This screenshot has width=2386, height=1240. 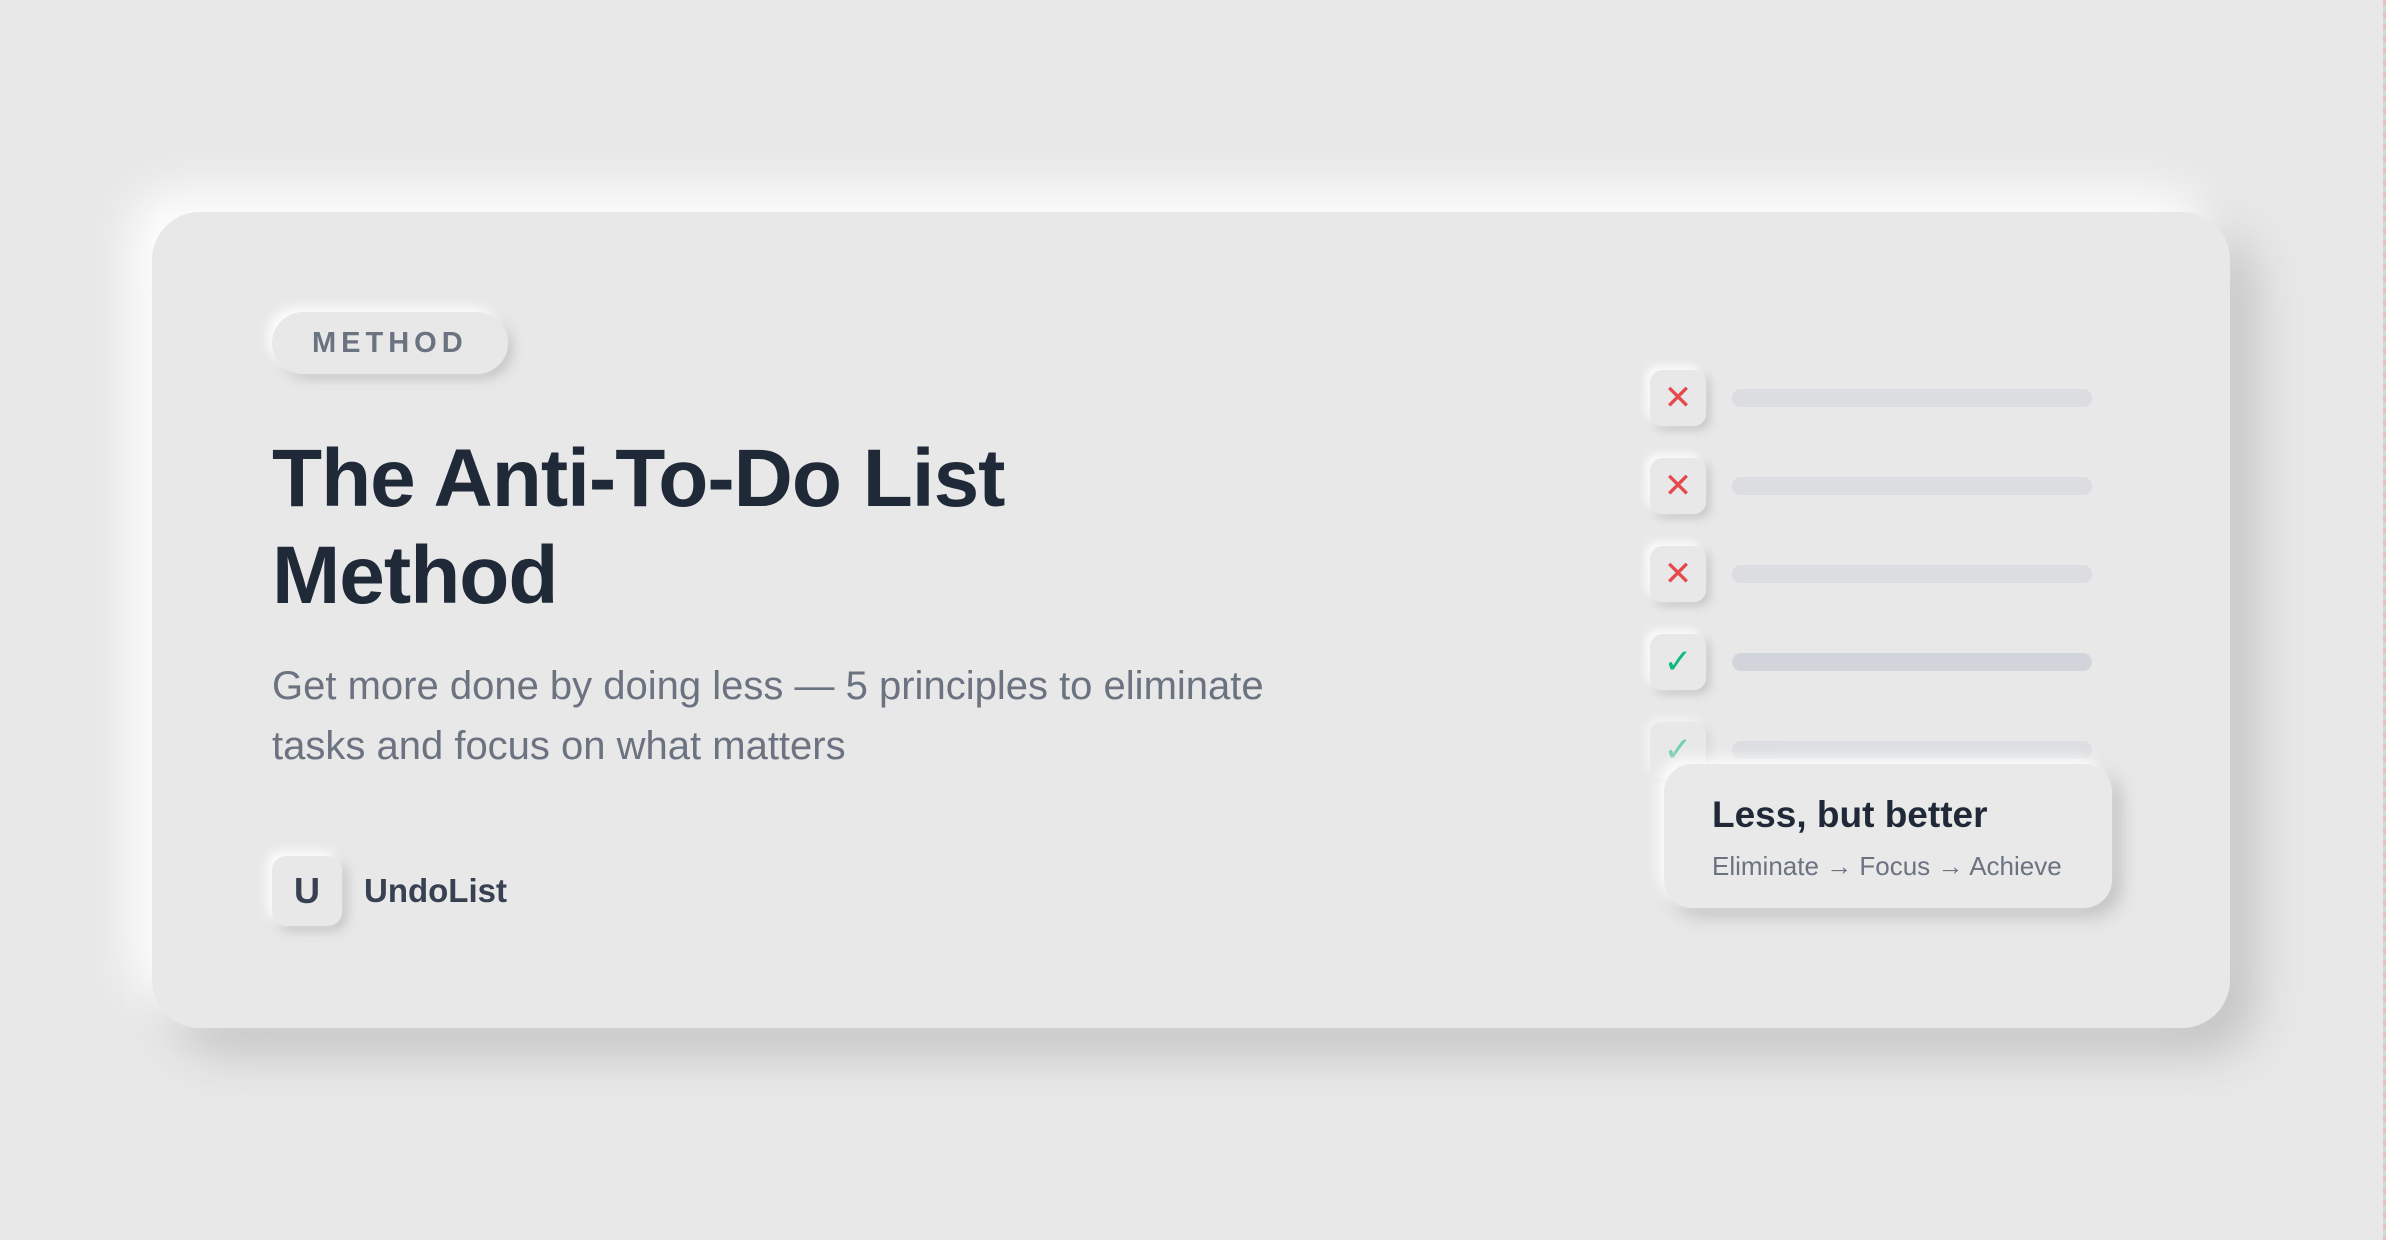 I want to click on checklist-item: ✓, so click(x=1872, y=662).